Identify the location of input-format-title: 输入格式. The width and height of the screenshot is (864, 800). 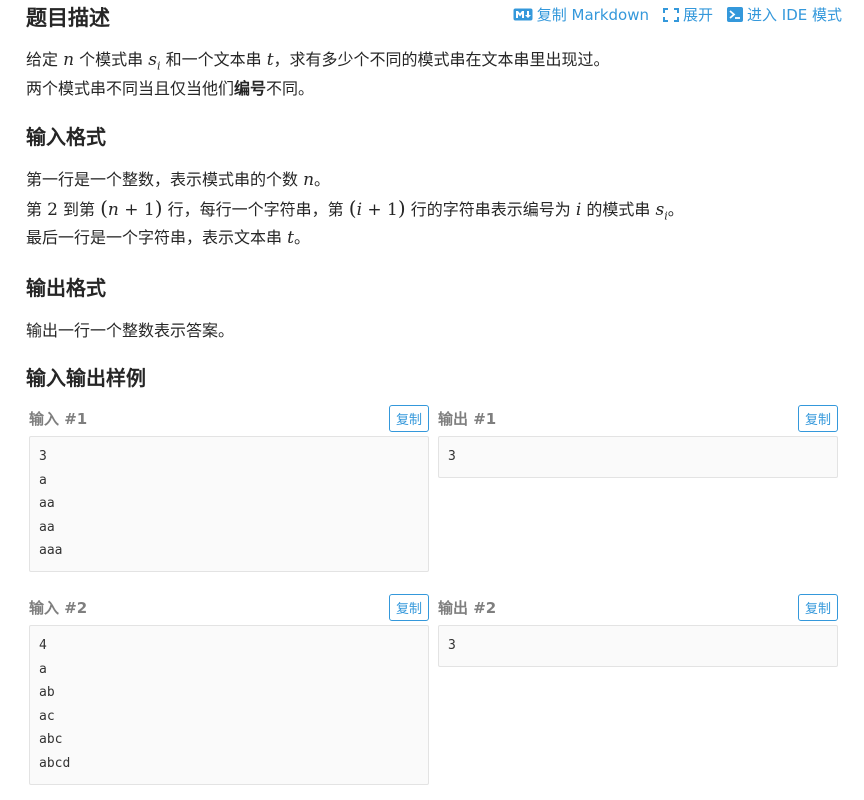
(66, 137).